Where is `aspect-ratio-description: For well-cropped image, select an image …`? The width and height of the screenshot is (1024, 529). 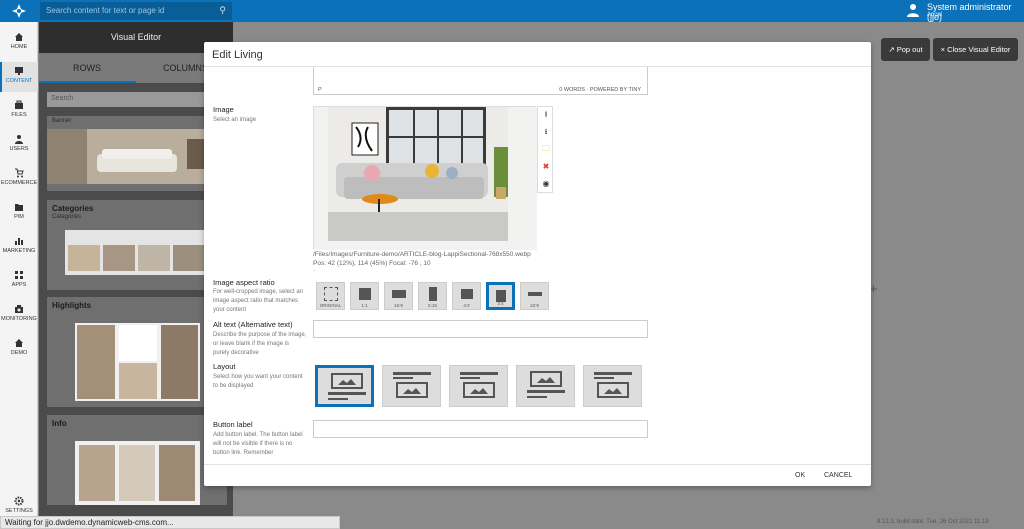
aspect-ratio-description: For well-cropped image, select an image … is located at coordinates (258, 301).